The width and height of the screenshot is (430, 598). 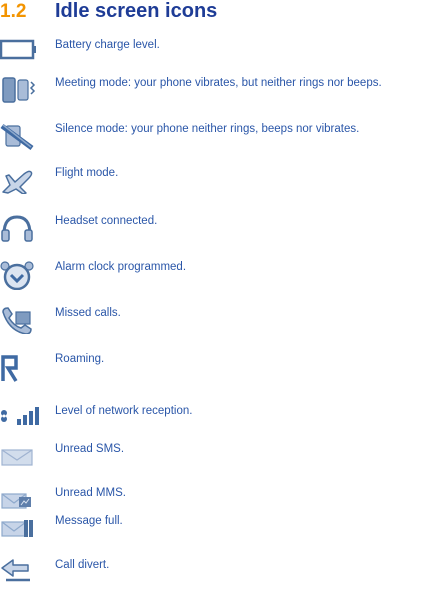 I want to click on icon-description: Missed calls., so click(x=88, y=313).